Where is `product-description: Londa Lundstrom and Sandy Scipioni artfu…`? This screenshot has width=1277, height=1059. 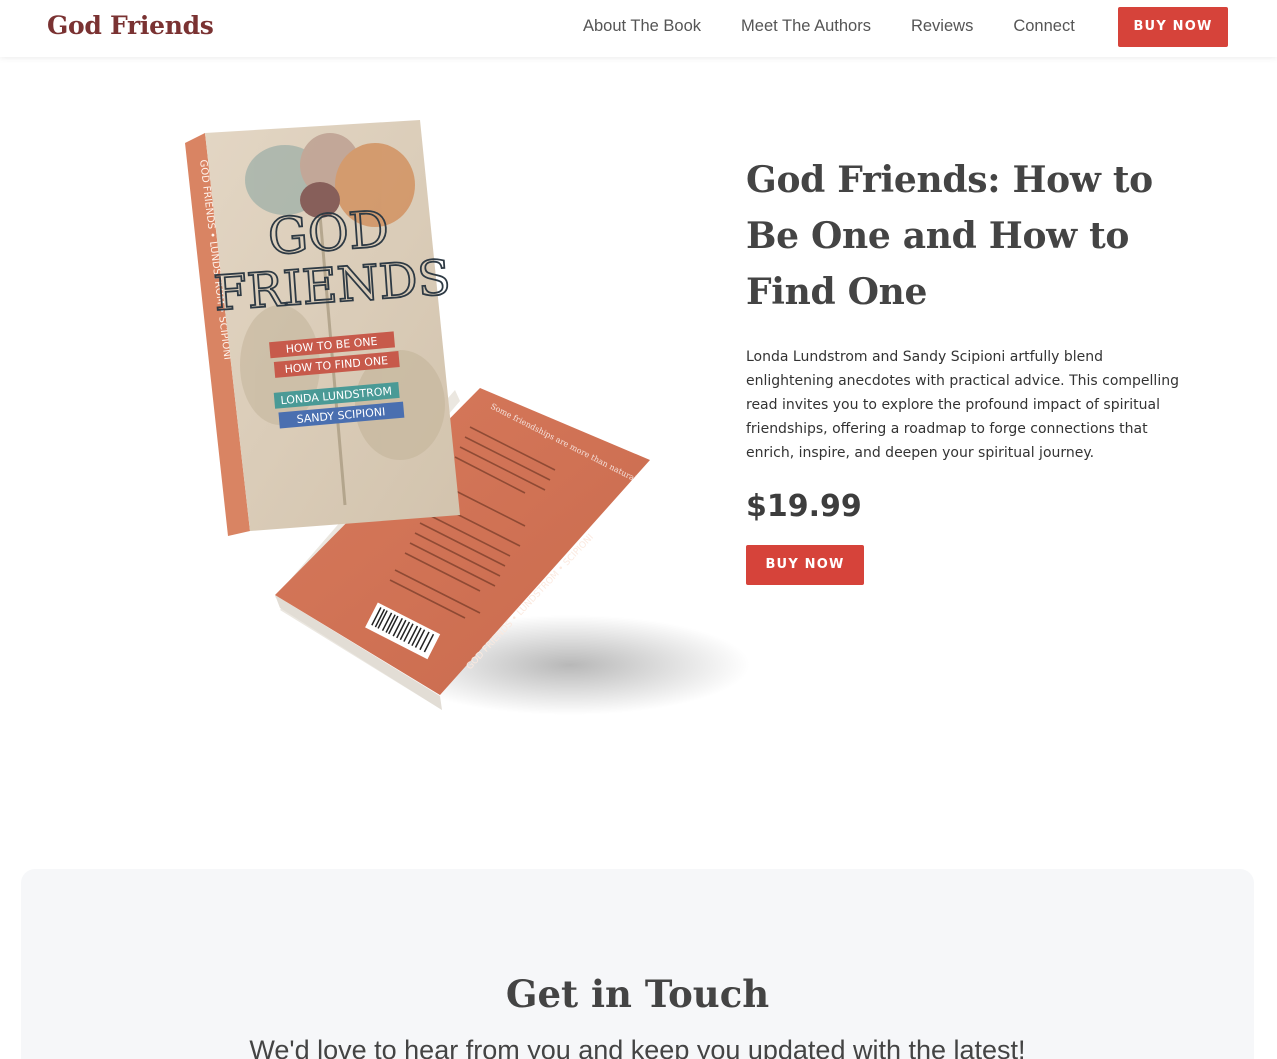
product-description: Londa Lundstrom and Sandy Scipioni artfu… is located at coordinates (962, 405).